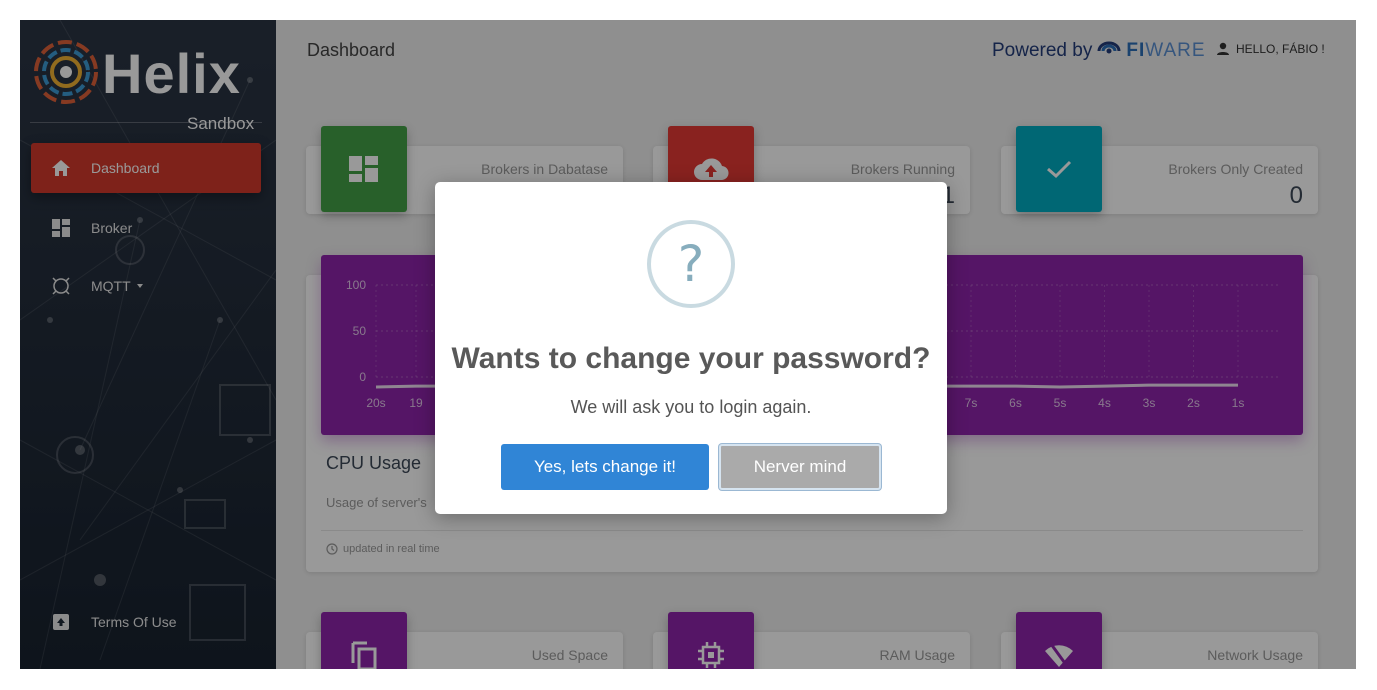 Image resolution: width=1377 pixels, height=690 pixels. Describe the element at coordinates (800, 467) in the screenshot. I see `cancel-button: Nerver mind` at that location.